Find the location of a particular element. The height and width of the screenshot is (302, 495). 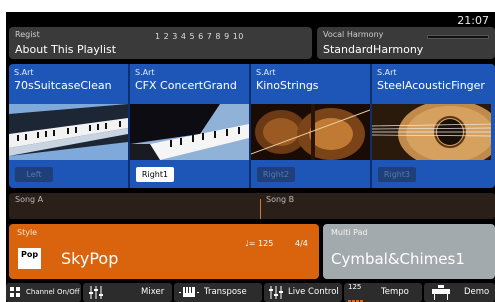

voice-name: KinoStrings is located at coordinates (287, 85).